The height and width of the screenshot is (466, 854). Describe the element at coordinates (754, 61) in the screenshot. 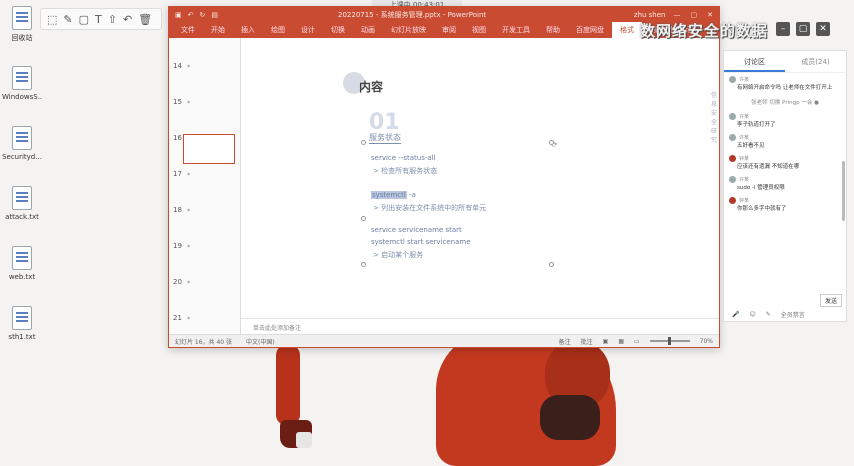

I see `tab-discussion: 讨论区` at that location.